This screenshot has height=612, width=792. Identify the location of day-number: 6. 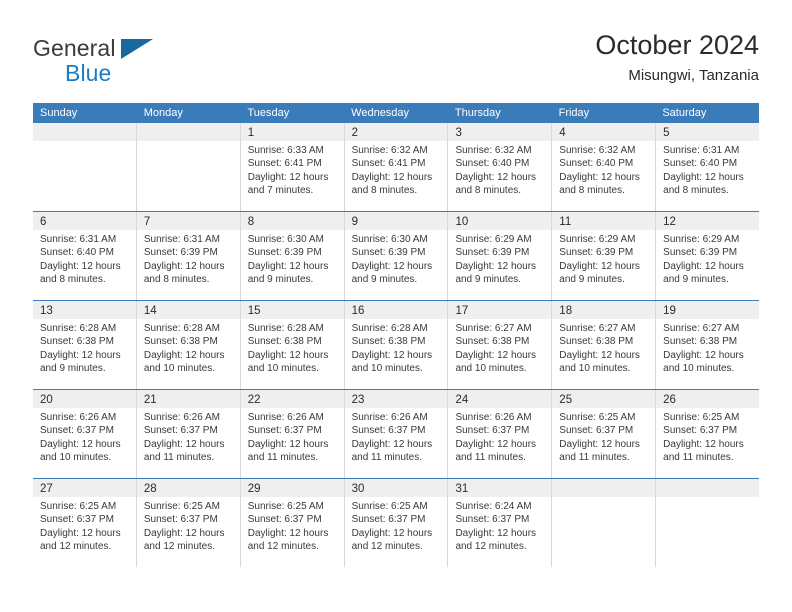
(43, 222).